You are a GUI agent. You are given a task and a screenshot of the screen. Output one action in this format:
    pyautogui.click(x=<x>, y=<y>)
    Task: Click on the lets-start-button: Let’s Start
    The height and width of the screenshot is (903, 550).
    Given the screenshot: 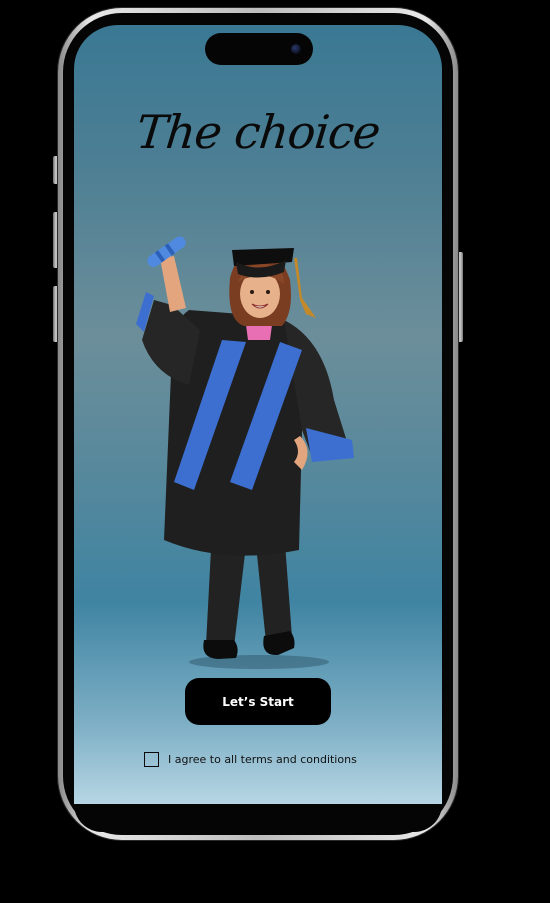 What is the action you would take?
    pyautogui.click(x=258, y=701)
    